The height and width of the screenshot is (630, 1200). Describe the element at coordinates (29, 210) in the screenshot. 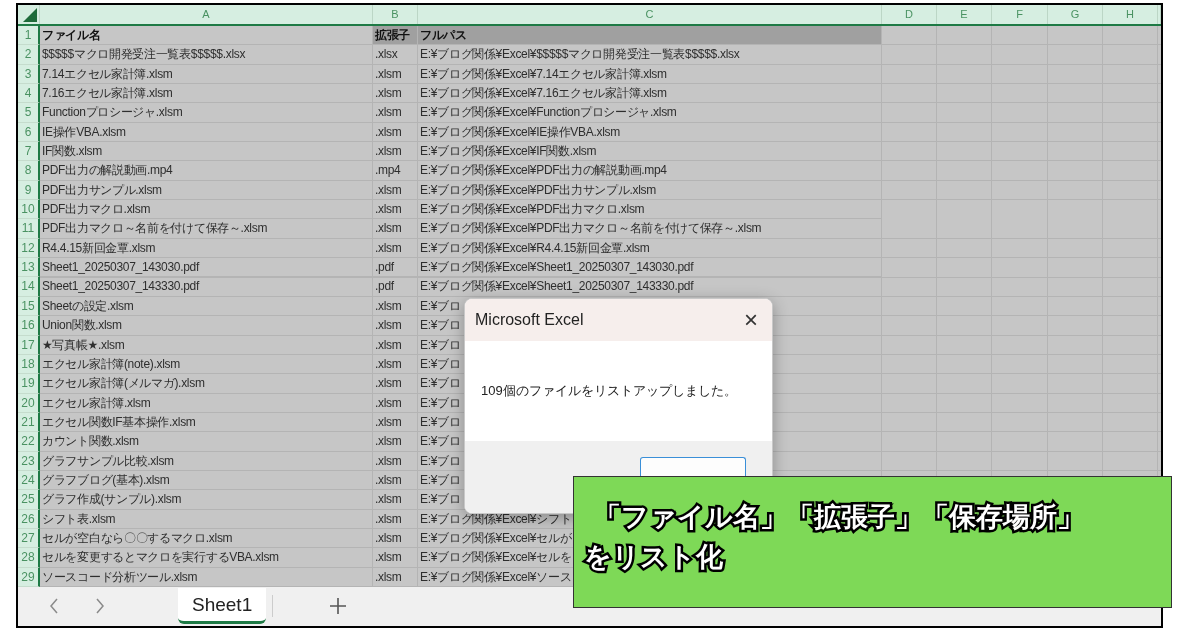

I see `row-header: 10` at that location.